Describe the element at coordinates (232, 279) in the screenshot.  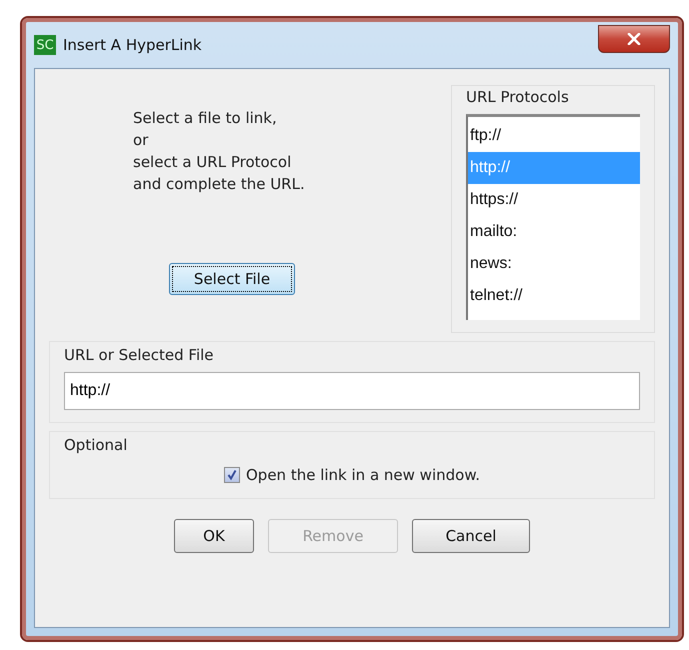
I see `select-file-button: Select File` at that location.